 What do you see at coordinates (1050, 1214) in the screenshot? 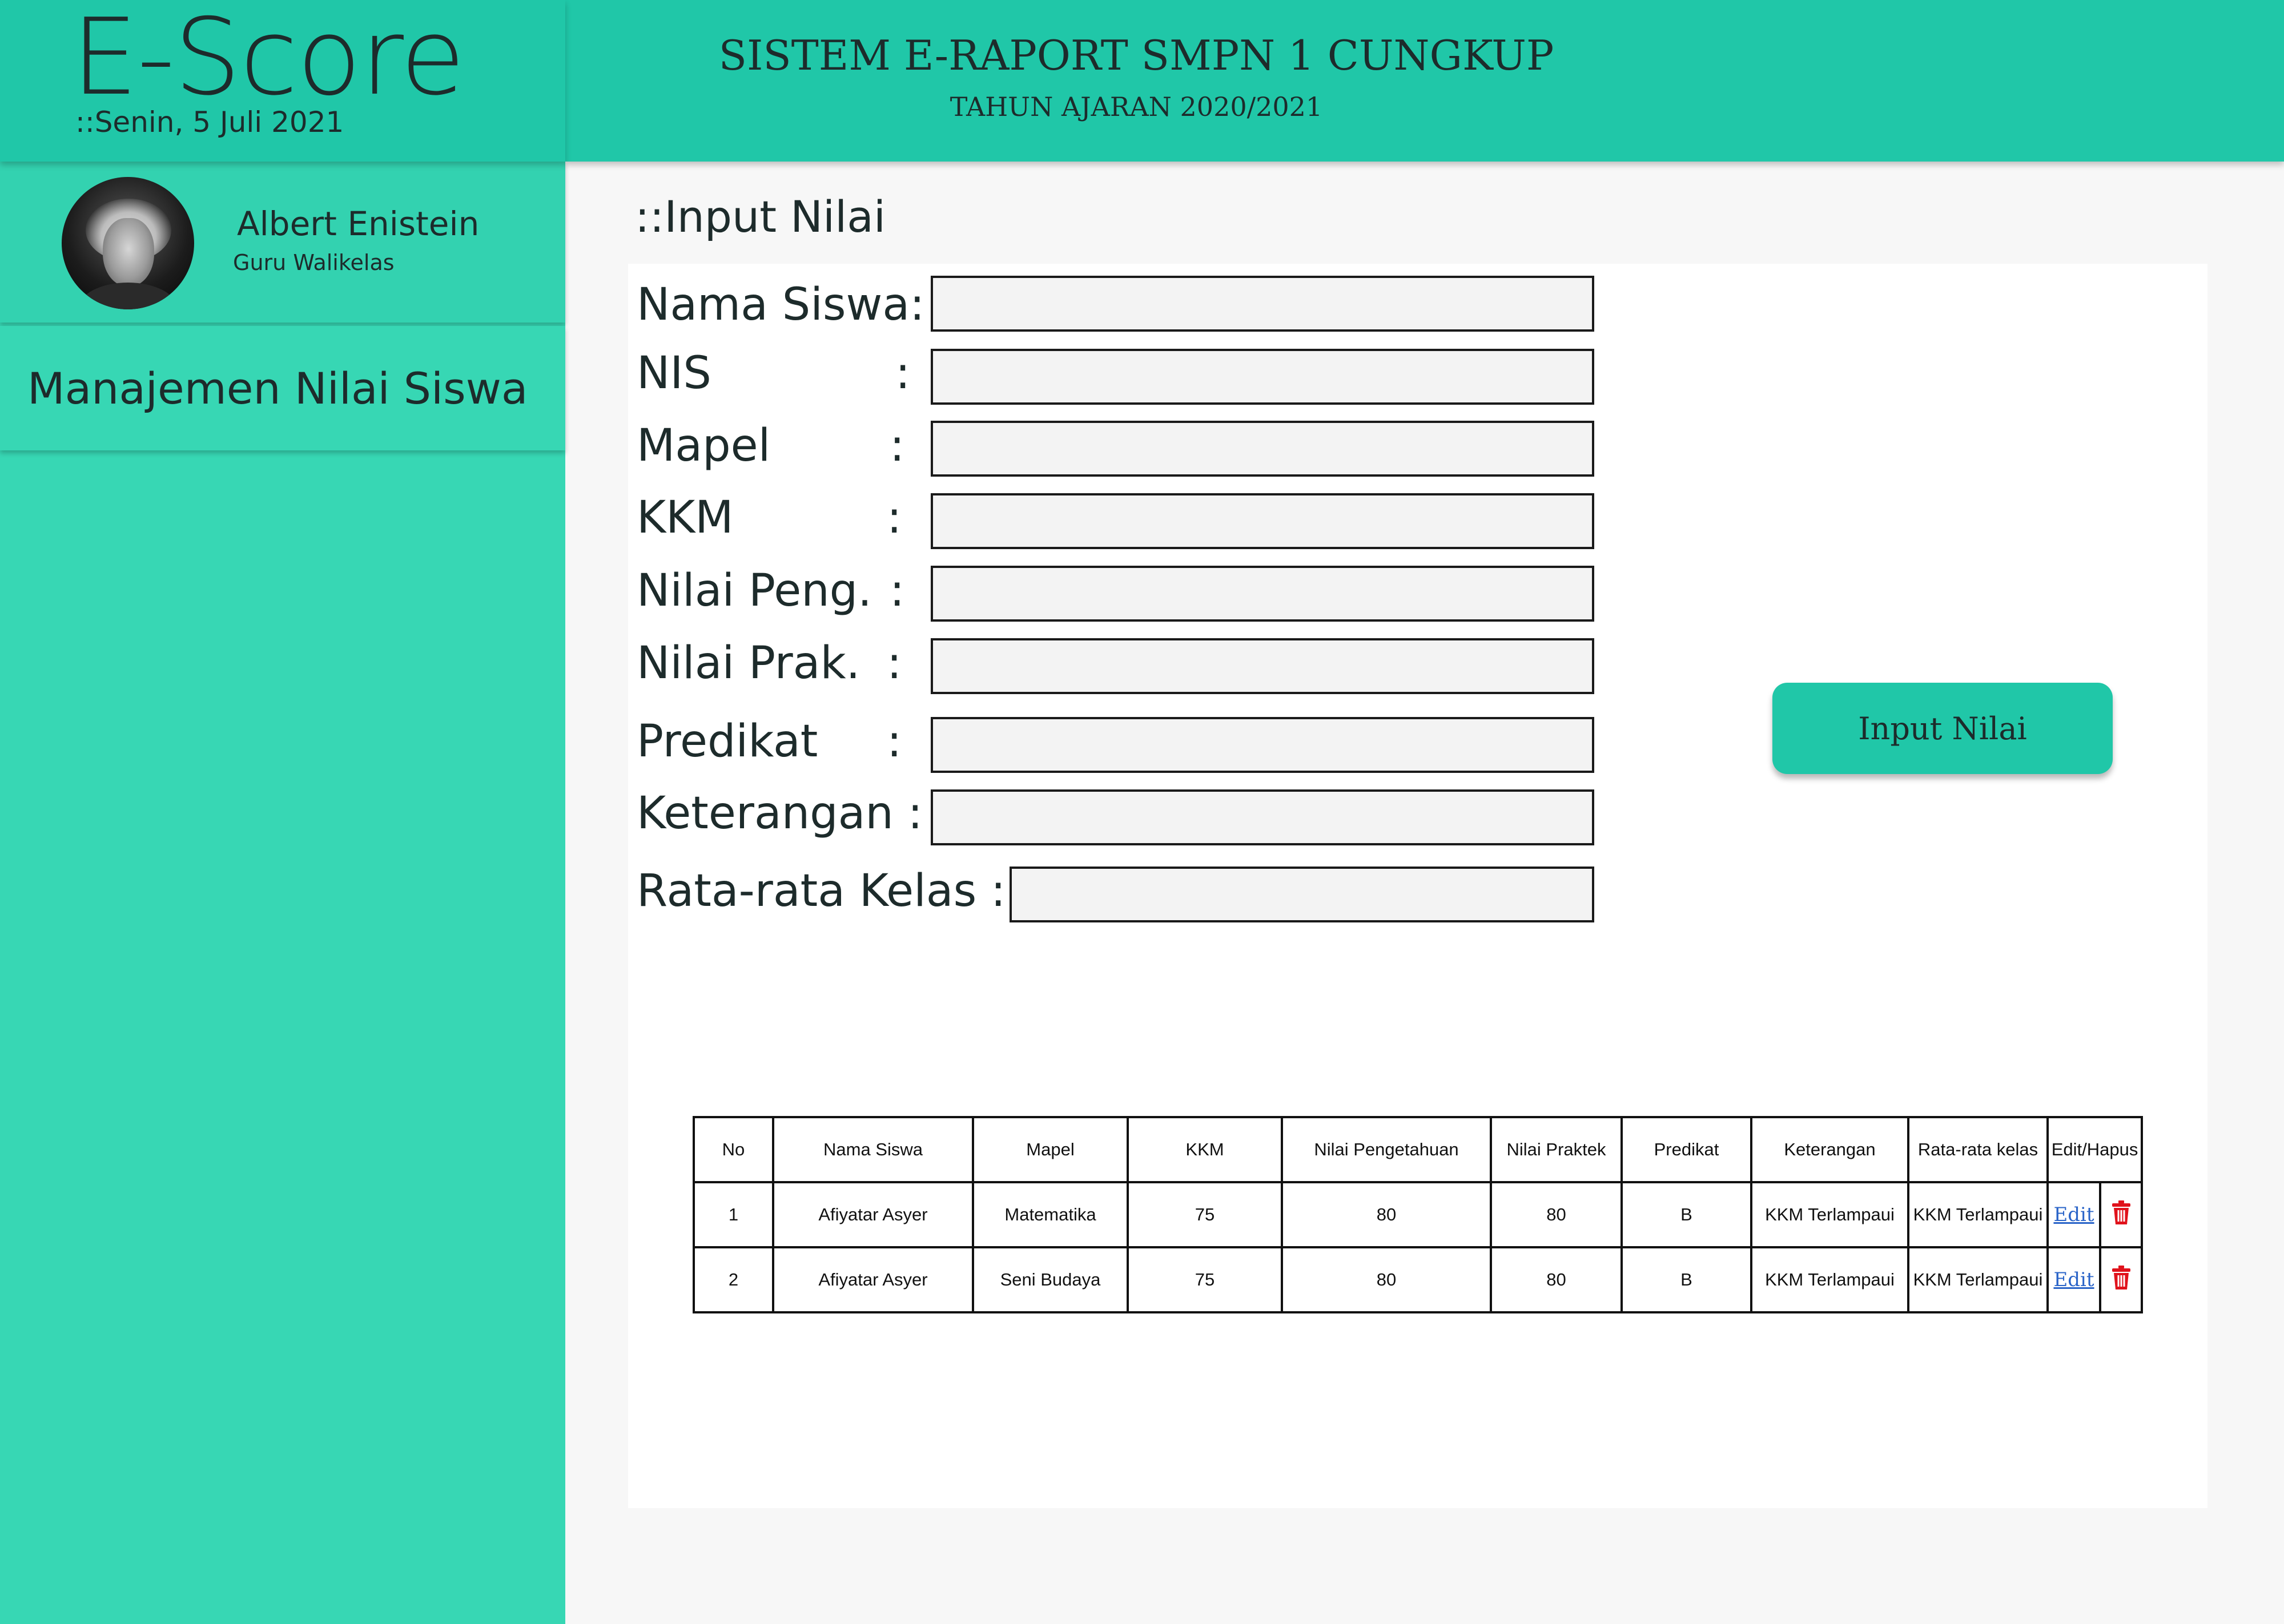
I see `cell-mapel: Matematika` at bounding box center [1050, 1214].